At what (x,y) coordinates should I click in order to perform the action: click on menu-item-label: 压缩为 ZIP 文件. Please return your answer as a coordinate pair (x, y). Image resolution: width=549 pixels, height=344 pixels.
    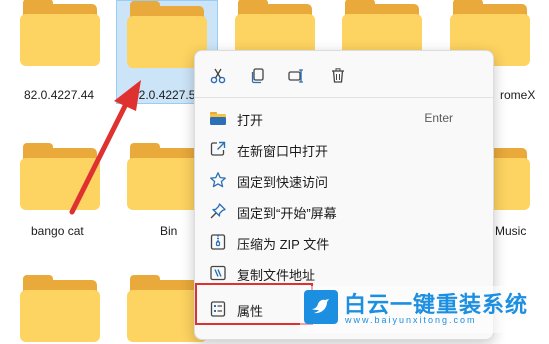
    Looking at the image, I should click on (283, 244).